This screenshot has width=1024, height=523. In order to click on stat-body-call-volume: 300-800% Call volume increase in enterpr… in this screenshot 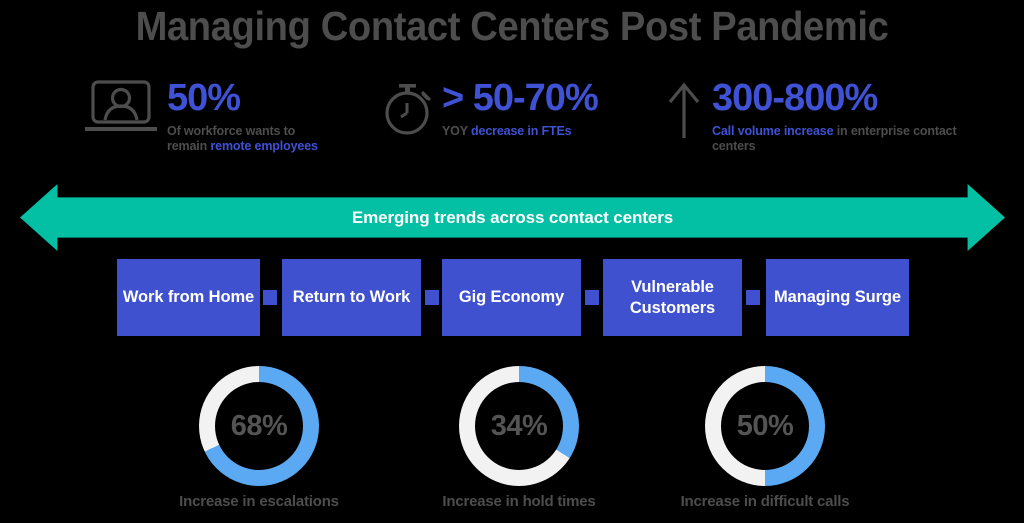, I will do `click(857, 116)`.